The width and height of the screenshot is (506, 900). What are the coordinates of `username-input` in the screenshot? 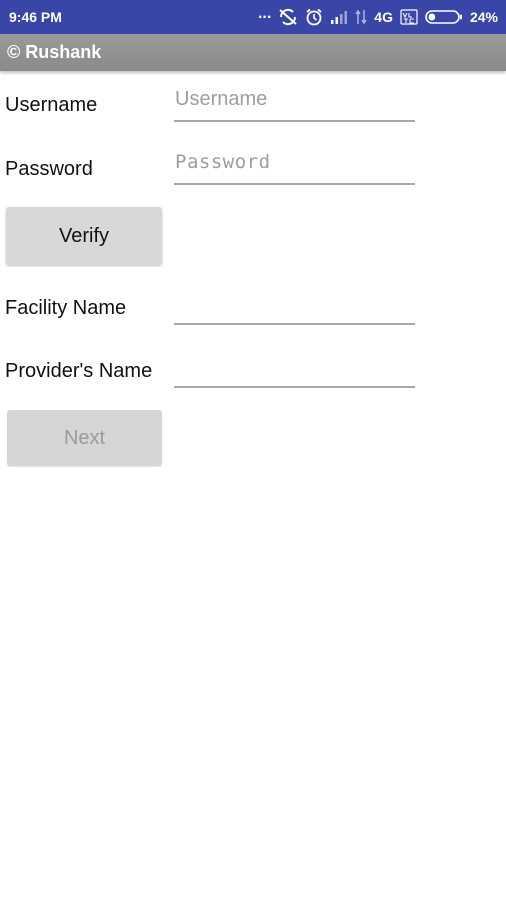 It's located at (294, 101).